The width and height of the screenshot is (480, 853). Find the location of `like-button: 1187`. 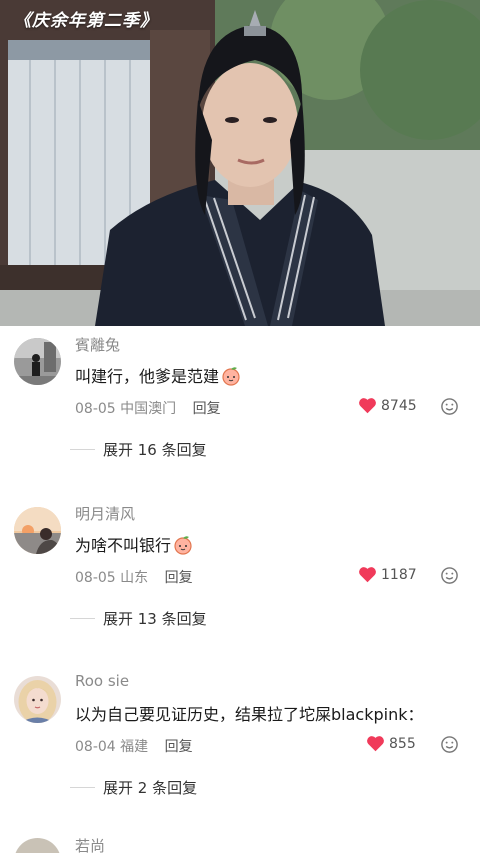

like-button: 1187 is located at coordinates (387, 574).